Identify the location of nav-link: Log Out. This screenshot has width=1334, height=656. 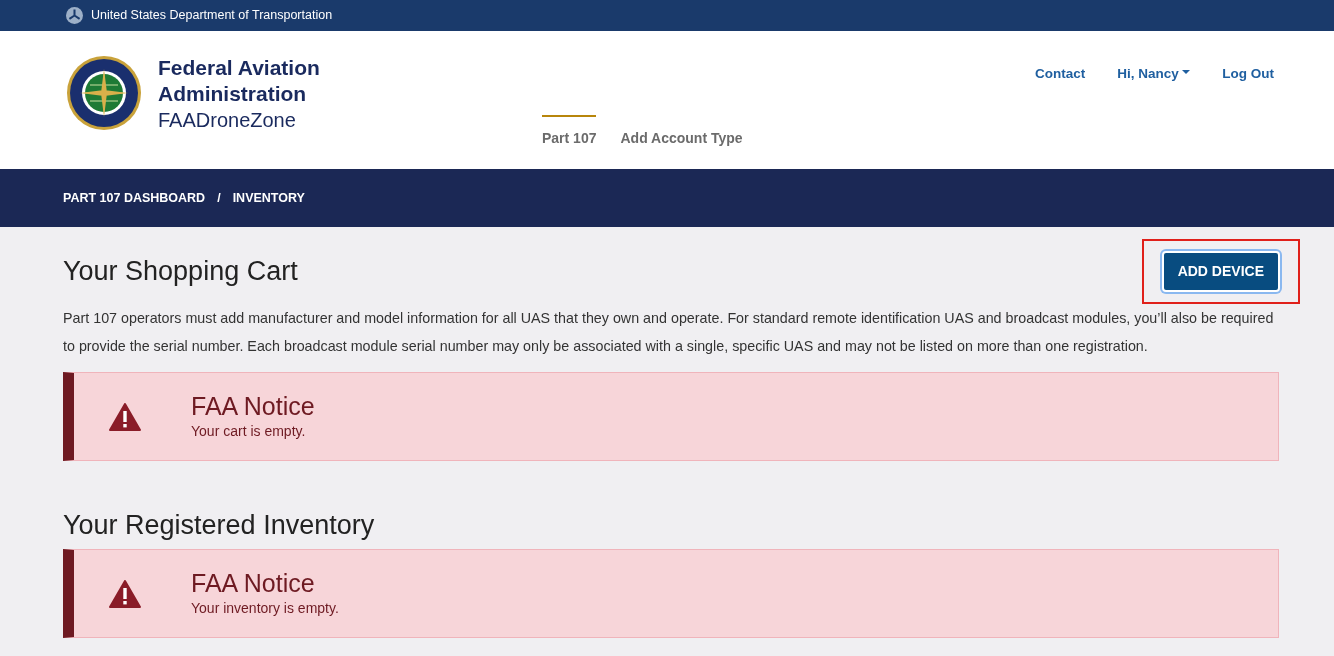
(1248, 74).